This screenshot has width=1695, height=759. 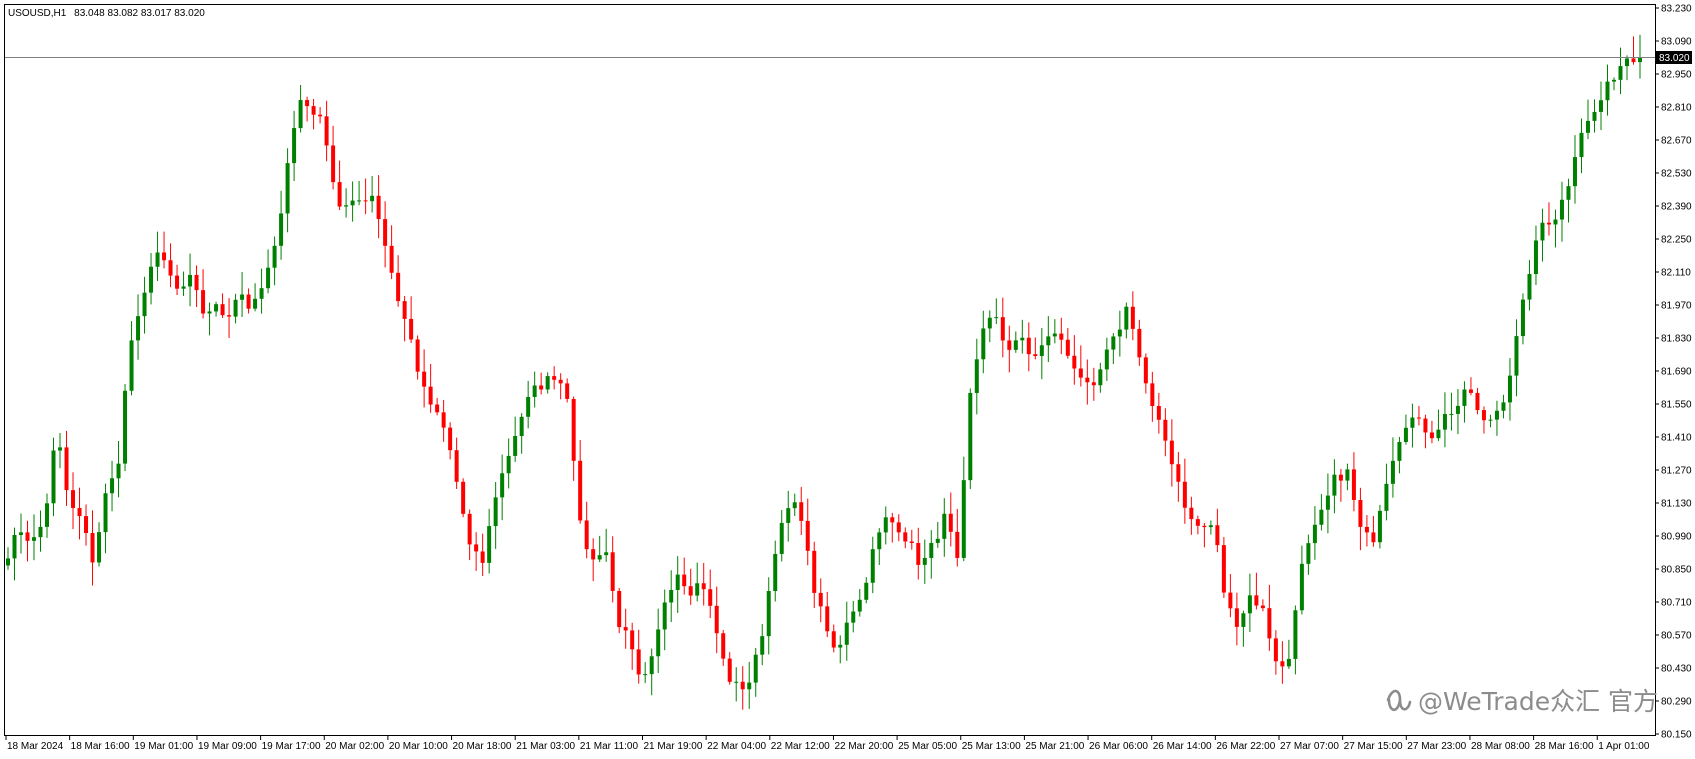 What do you see at coordinates (1676, 669) in the screenshot?
I see `price-tick-label: 80.430` at bounding box center [1676, 669].